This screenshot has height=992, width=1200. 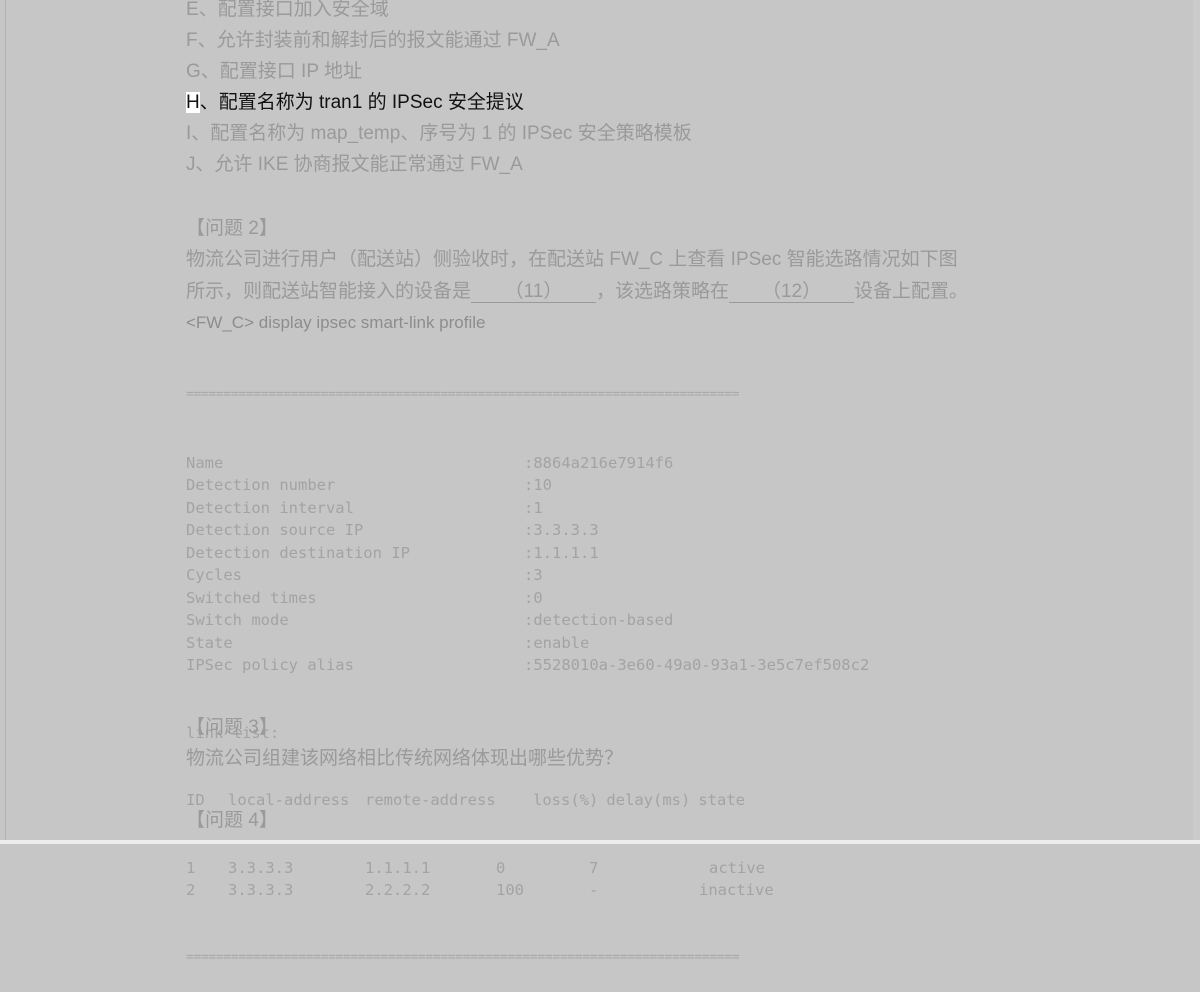 I want to click on link-table-cell: 7, so click(x=594, y=867).